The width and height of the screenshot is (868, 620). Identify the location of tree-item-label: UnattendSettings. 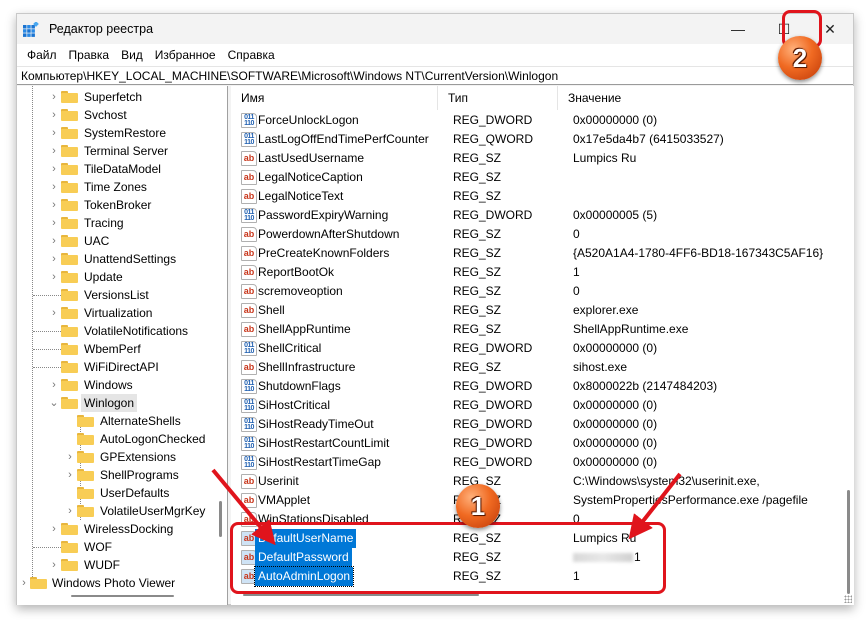
(130, 259).